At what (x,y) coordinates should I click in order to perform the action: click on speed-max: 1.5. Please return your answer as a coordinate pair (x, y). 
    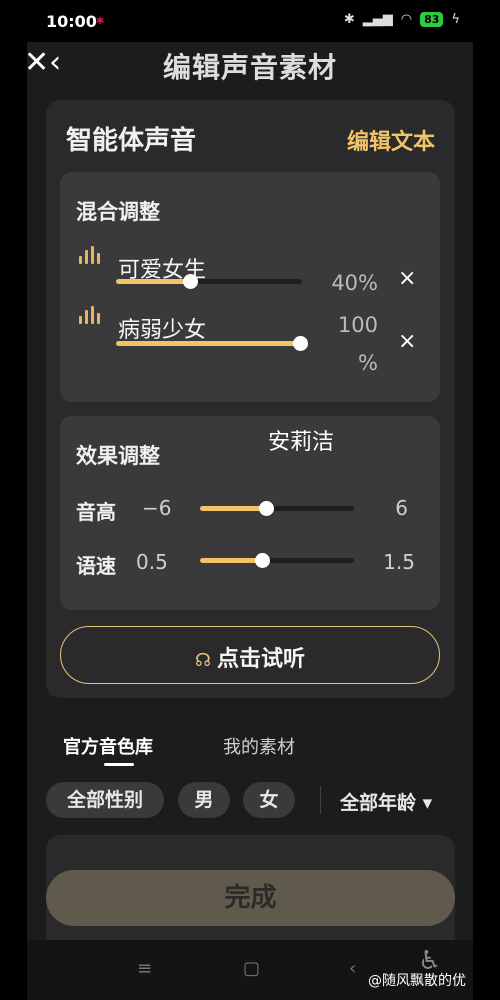
    Looking at the image, I should click on (399, 562).